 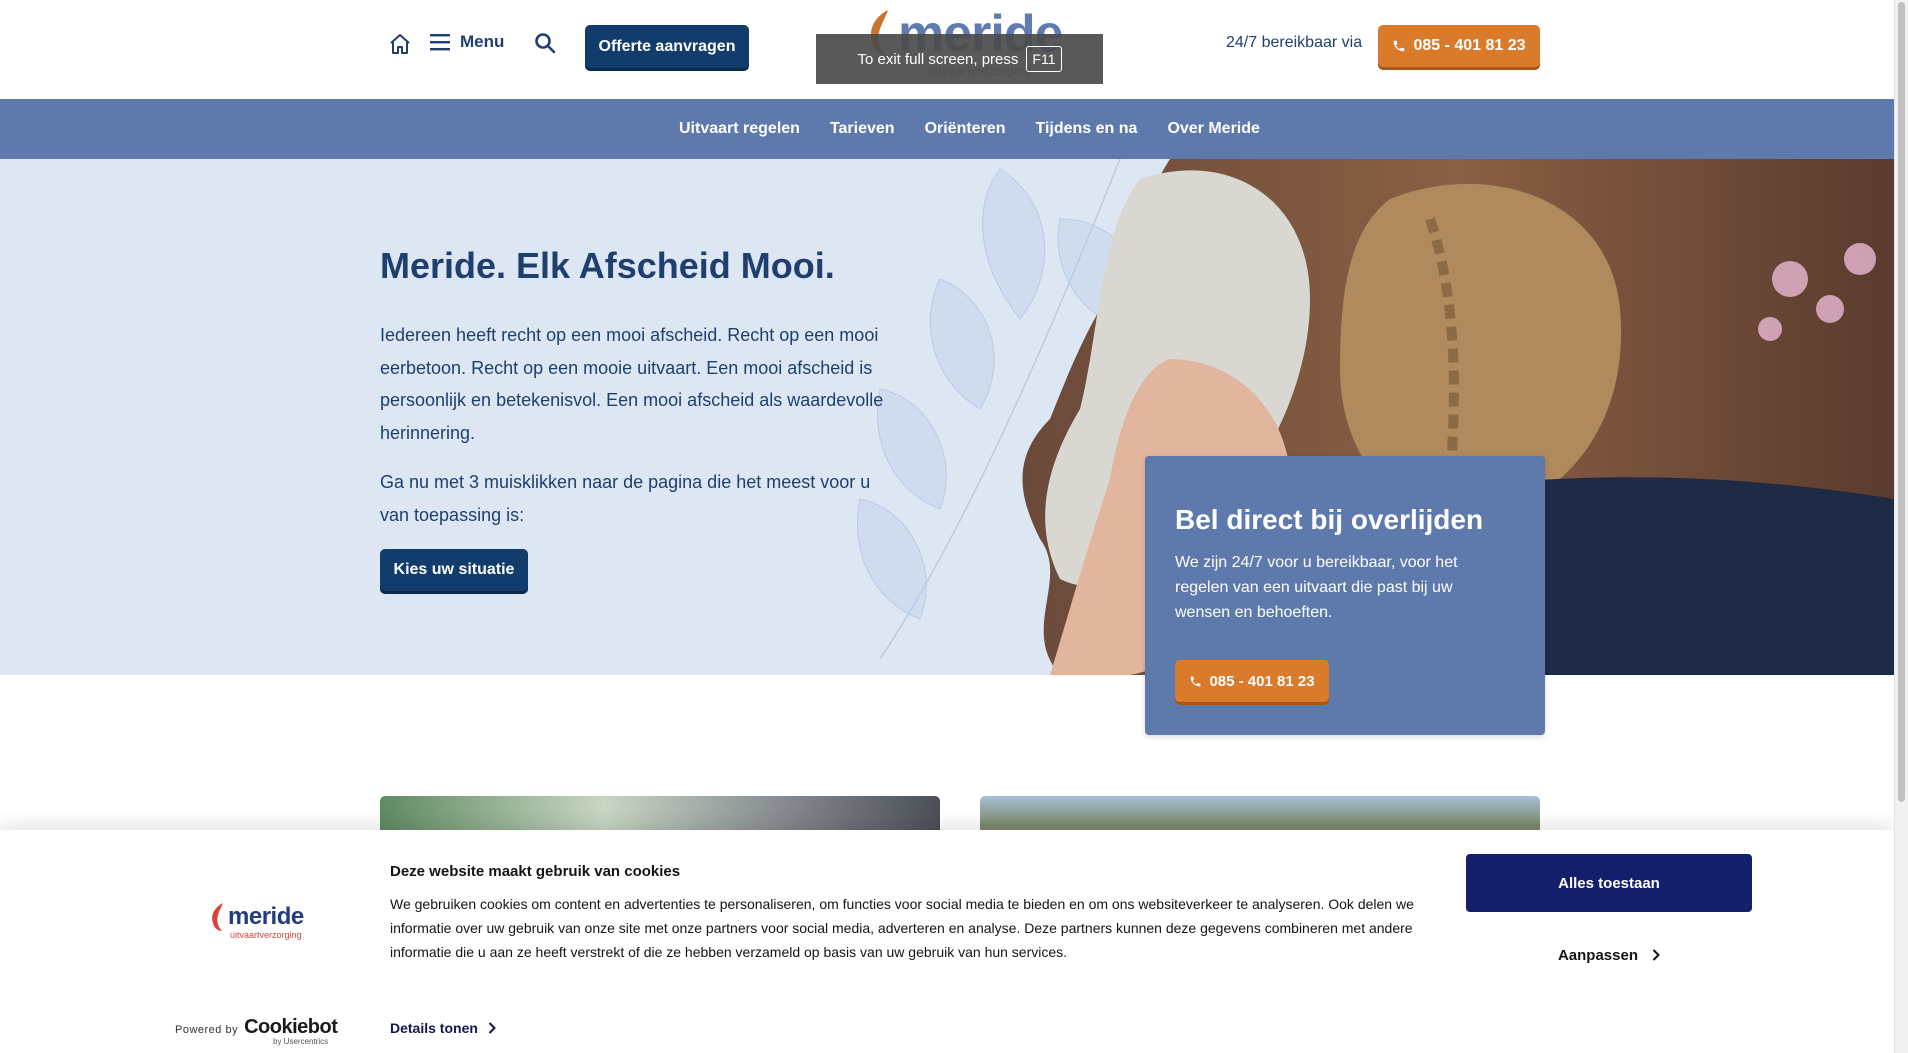 I want to click on page-scrollbar, so click(x=1901, y=526).